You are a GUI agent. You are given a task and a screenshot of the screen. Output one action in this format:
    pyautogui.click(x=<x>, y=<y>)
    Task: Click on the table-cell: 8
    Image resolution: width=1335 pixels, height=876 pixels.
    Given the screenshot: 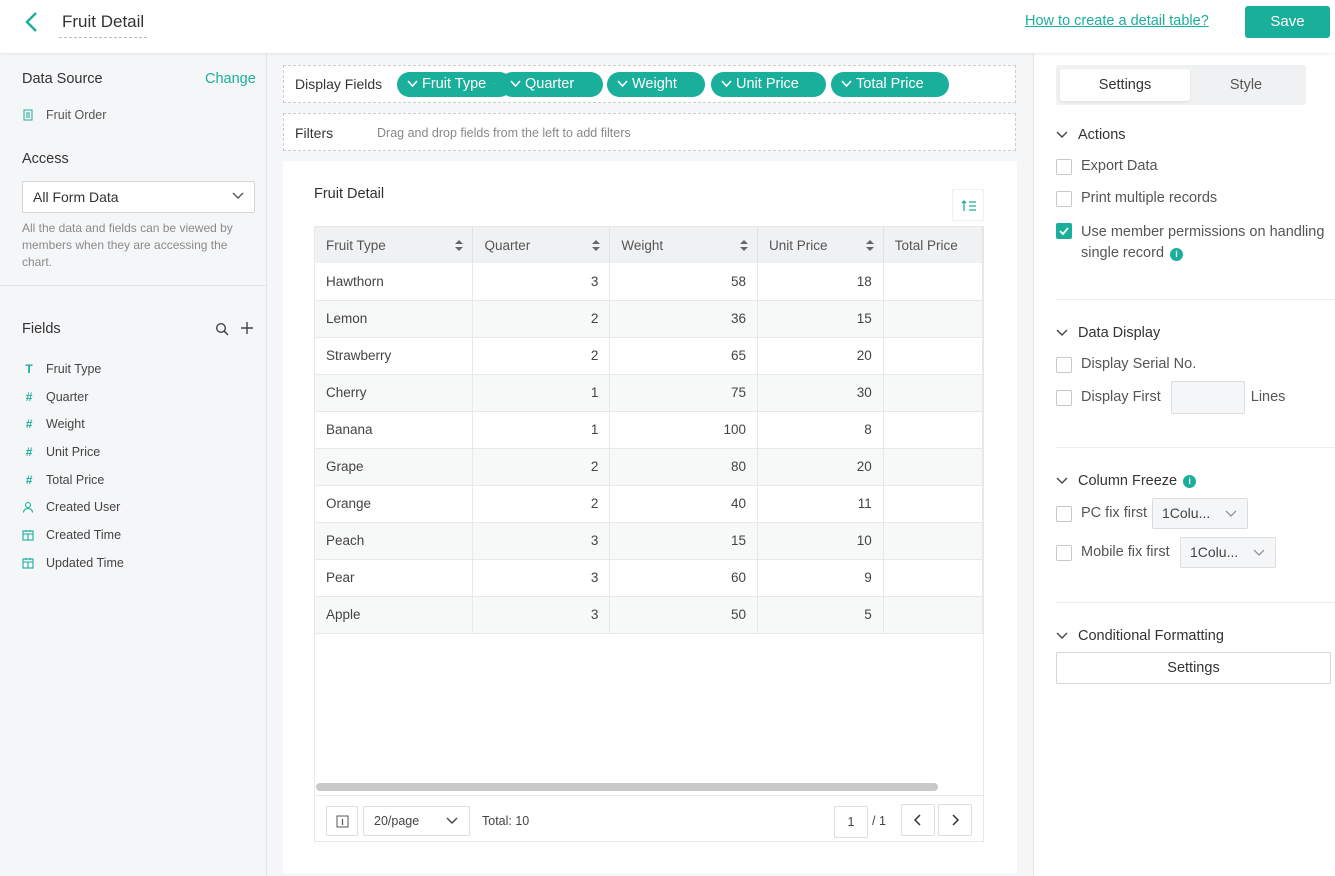 What is the action you would take?
    pyautogui.click(x=820, y=430)
    